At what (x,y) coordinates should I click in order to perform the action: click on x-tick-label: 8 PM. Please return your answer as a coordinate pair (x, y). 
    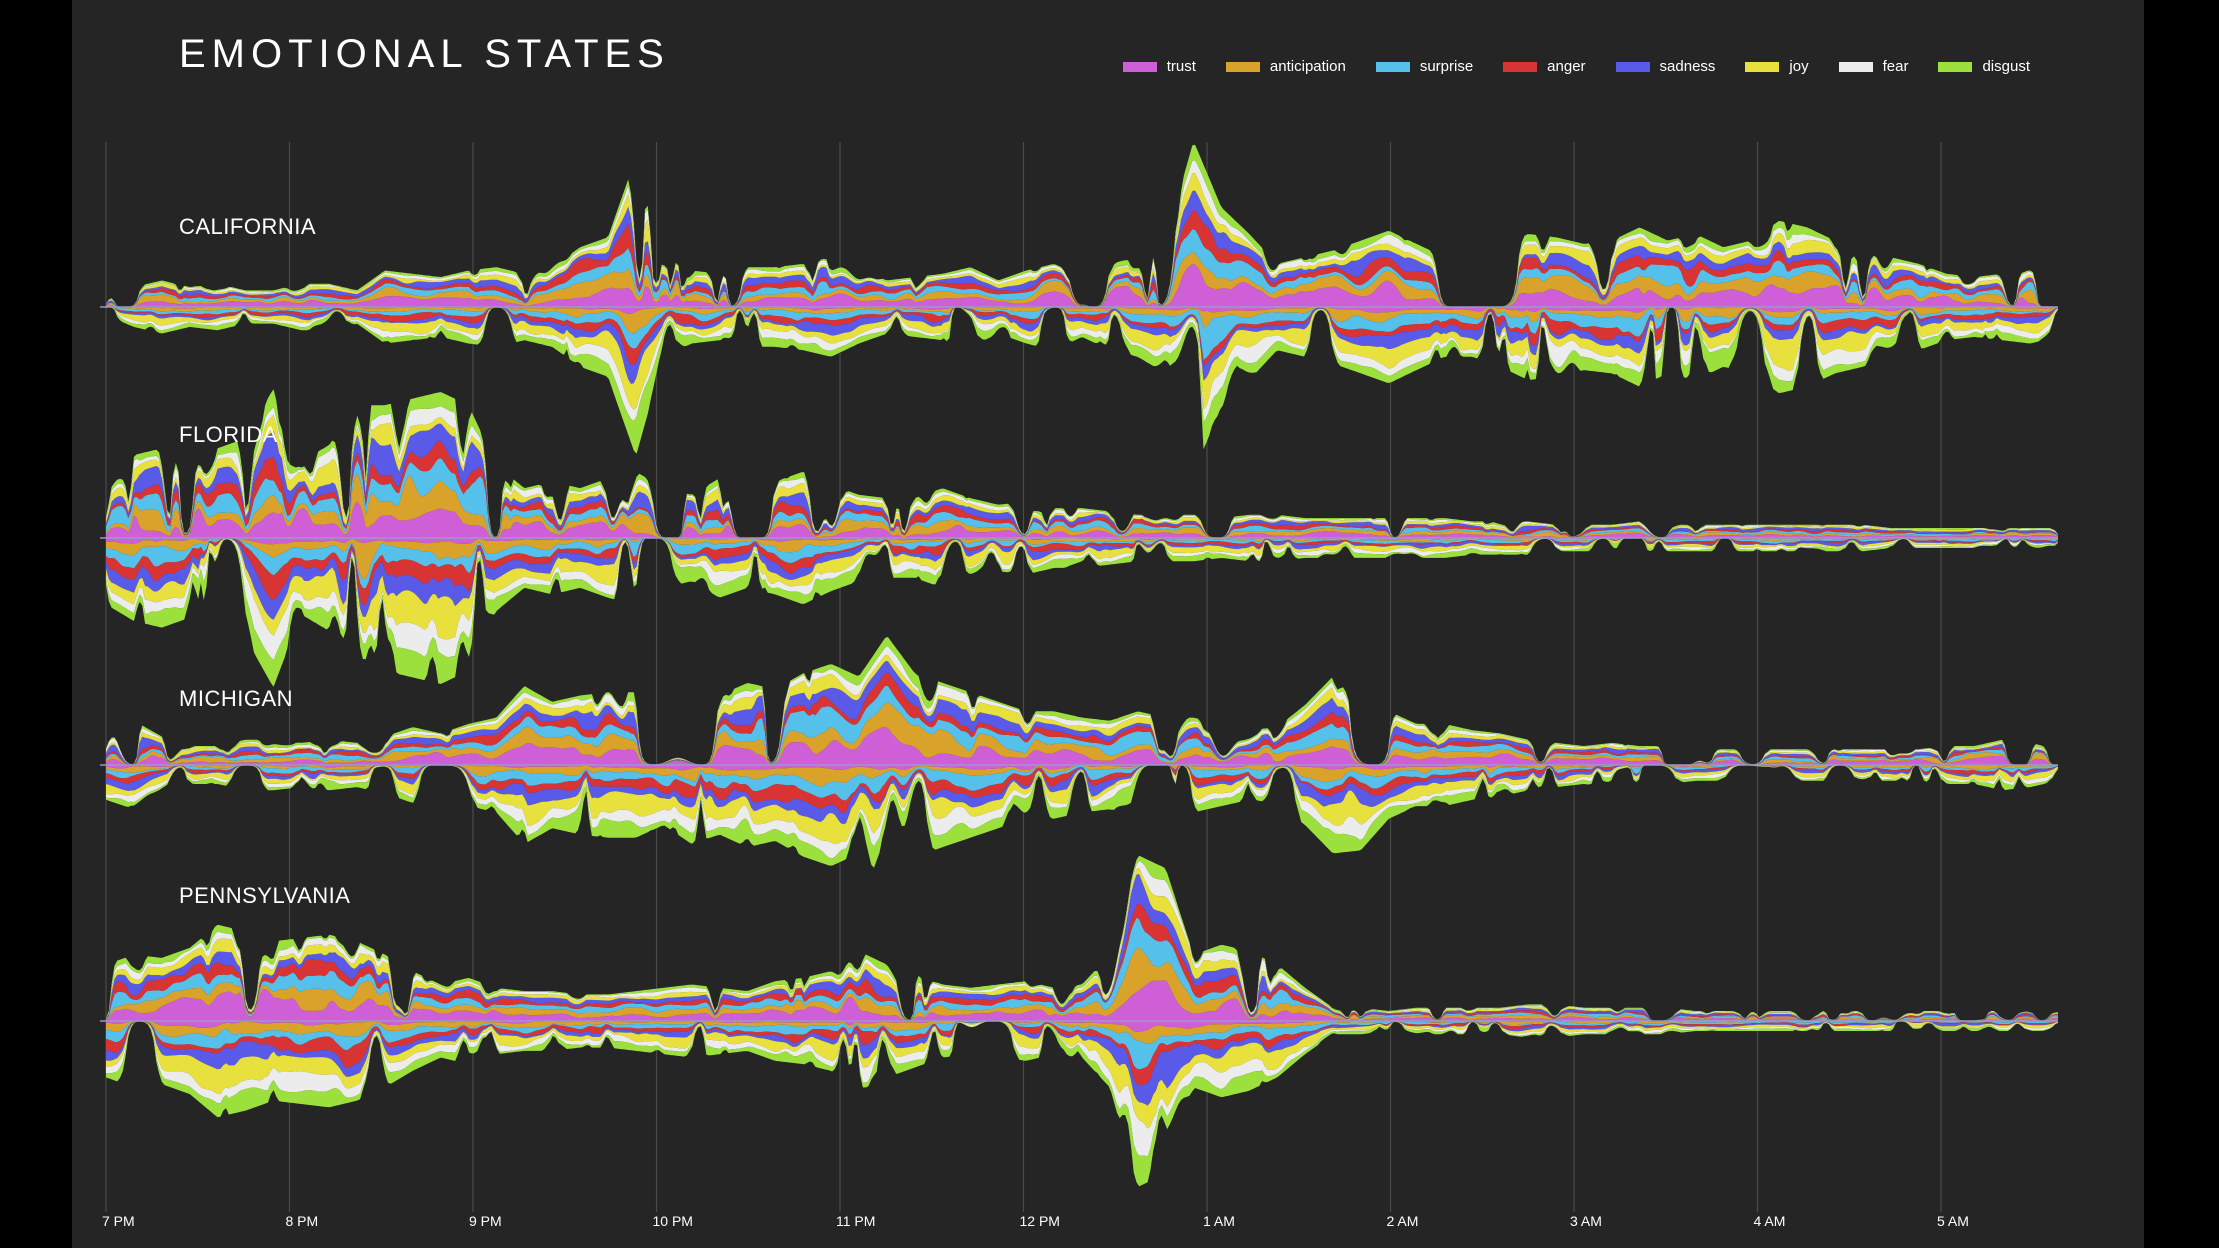
    Looking at the image, I should click on (302, 1221).